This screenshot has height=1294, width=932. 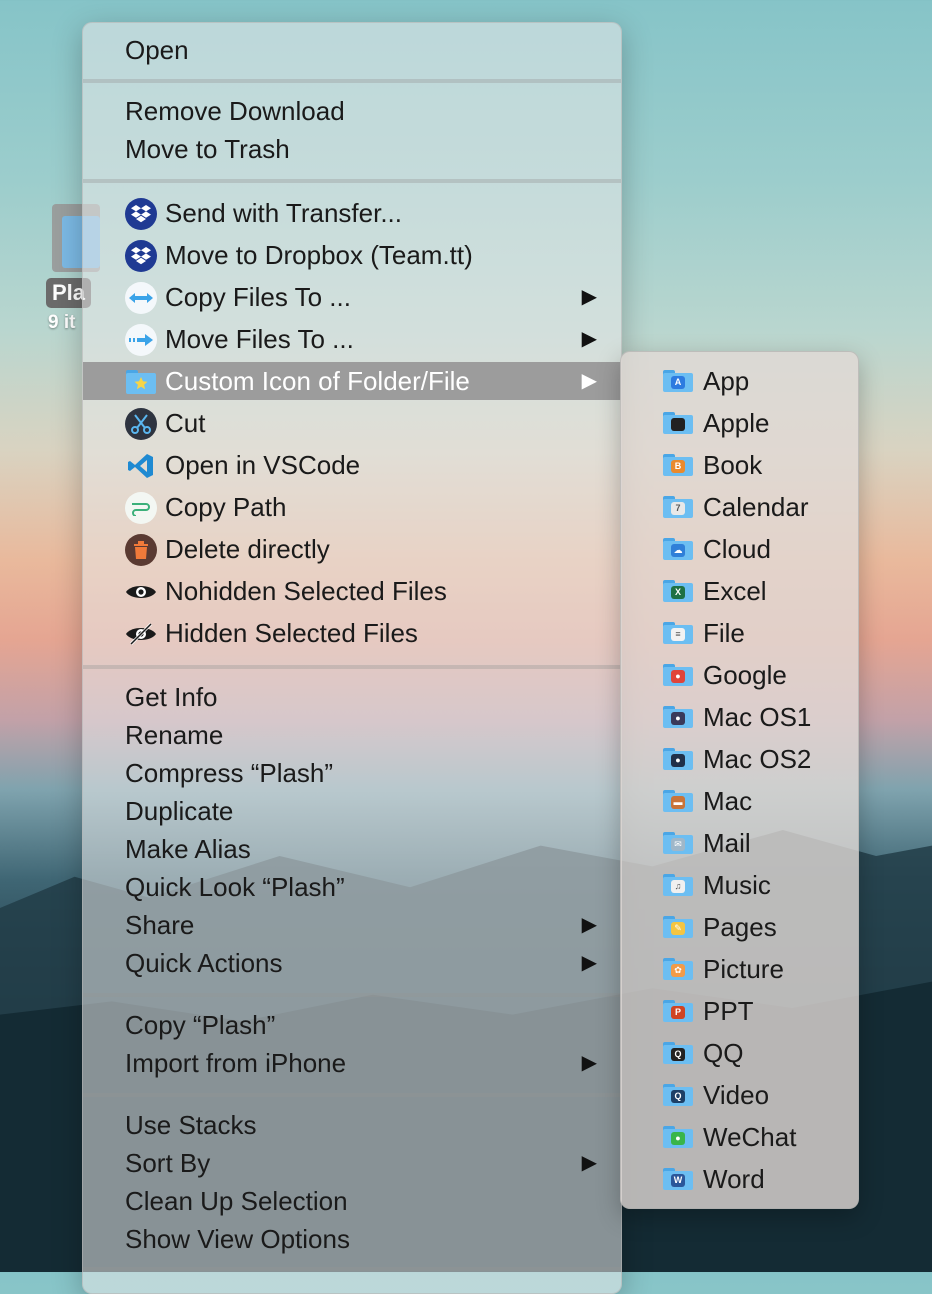 I want to click on photos-icon: ✿, so click(x=678, y=969).